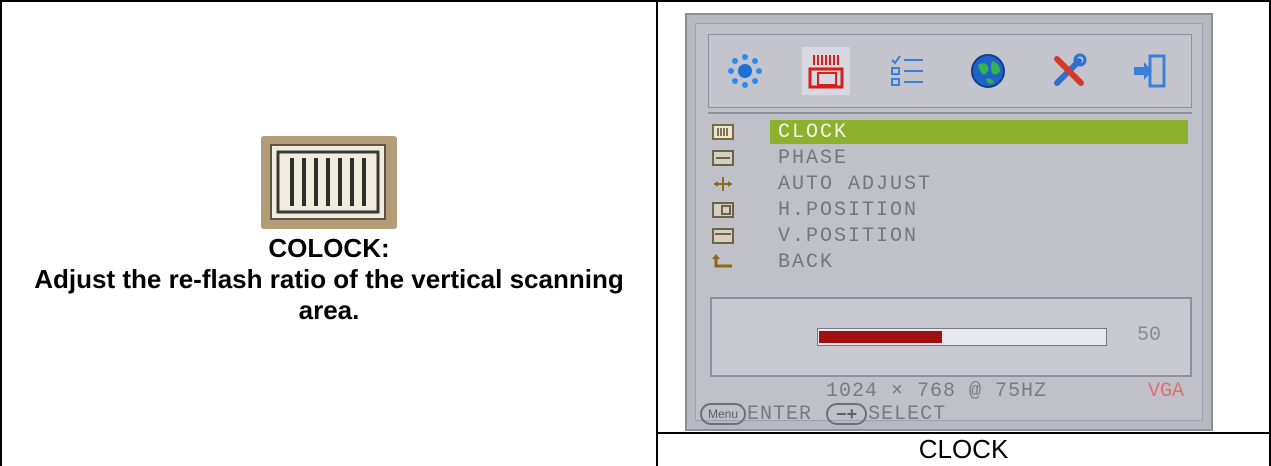  I want to click on menu-item-label: CLOCK, so click(813, 132).